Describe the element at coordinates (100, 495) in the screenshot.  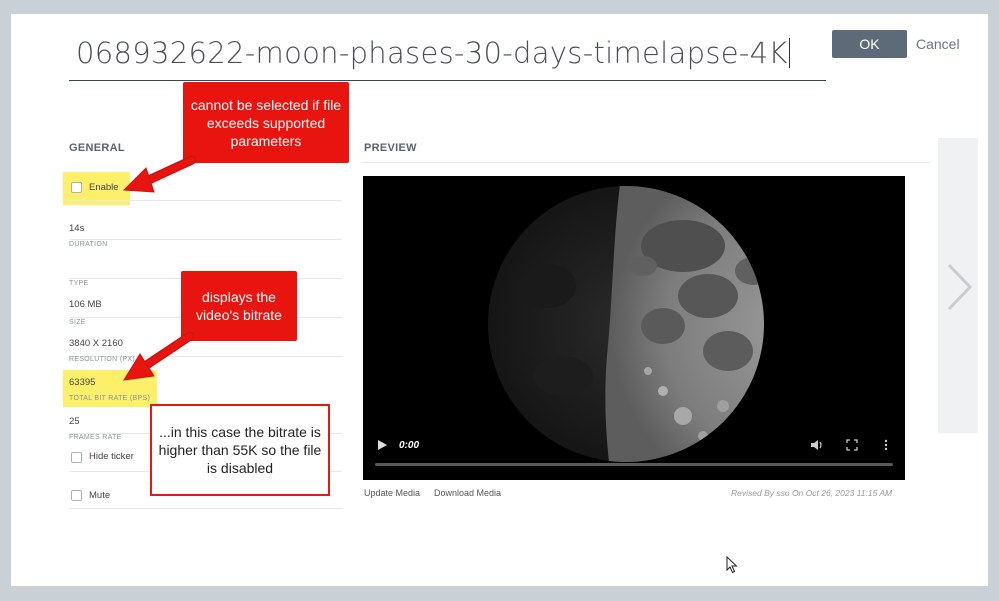
I see `mute-label: Mute` at that location.